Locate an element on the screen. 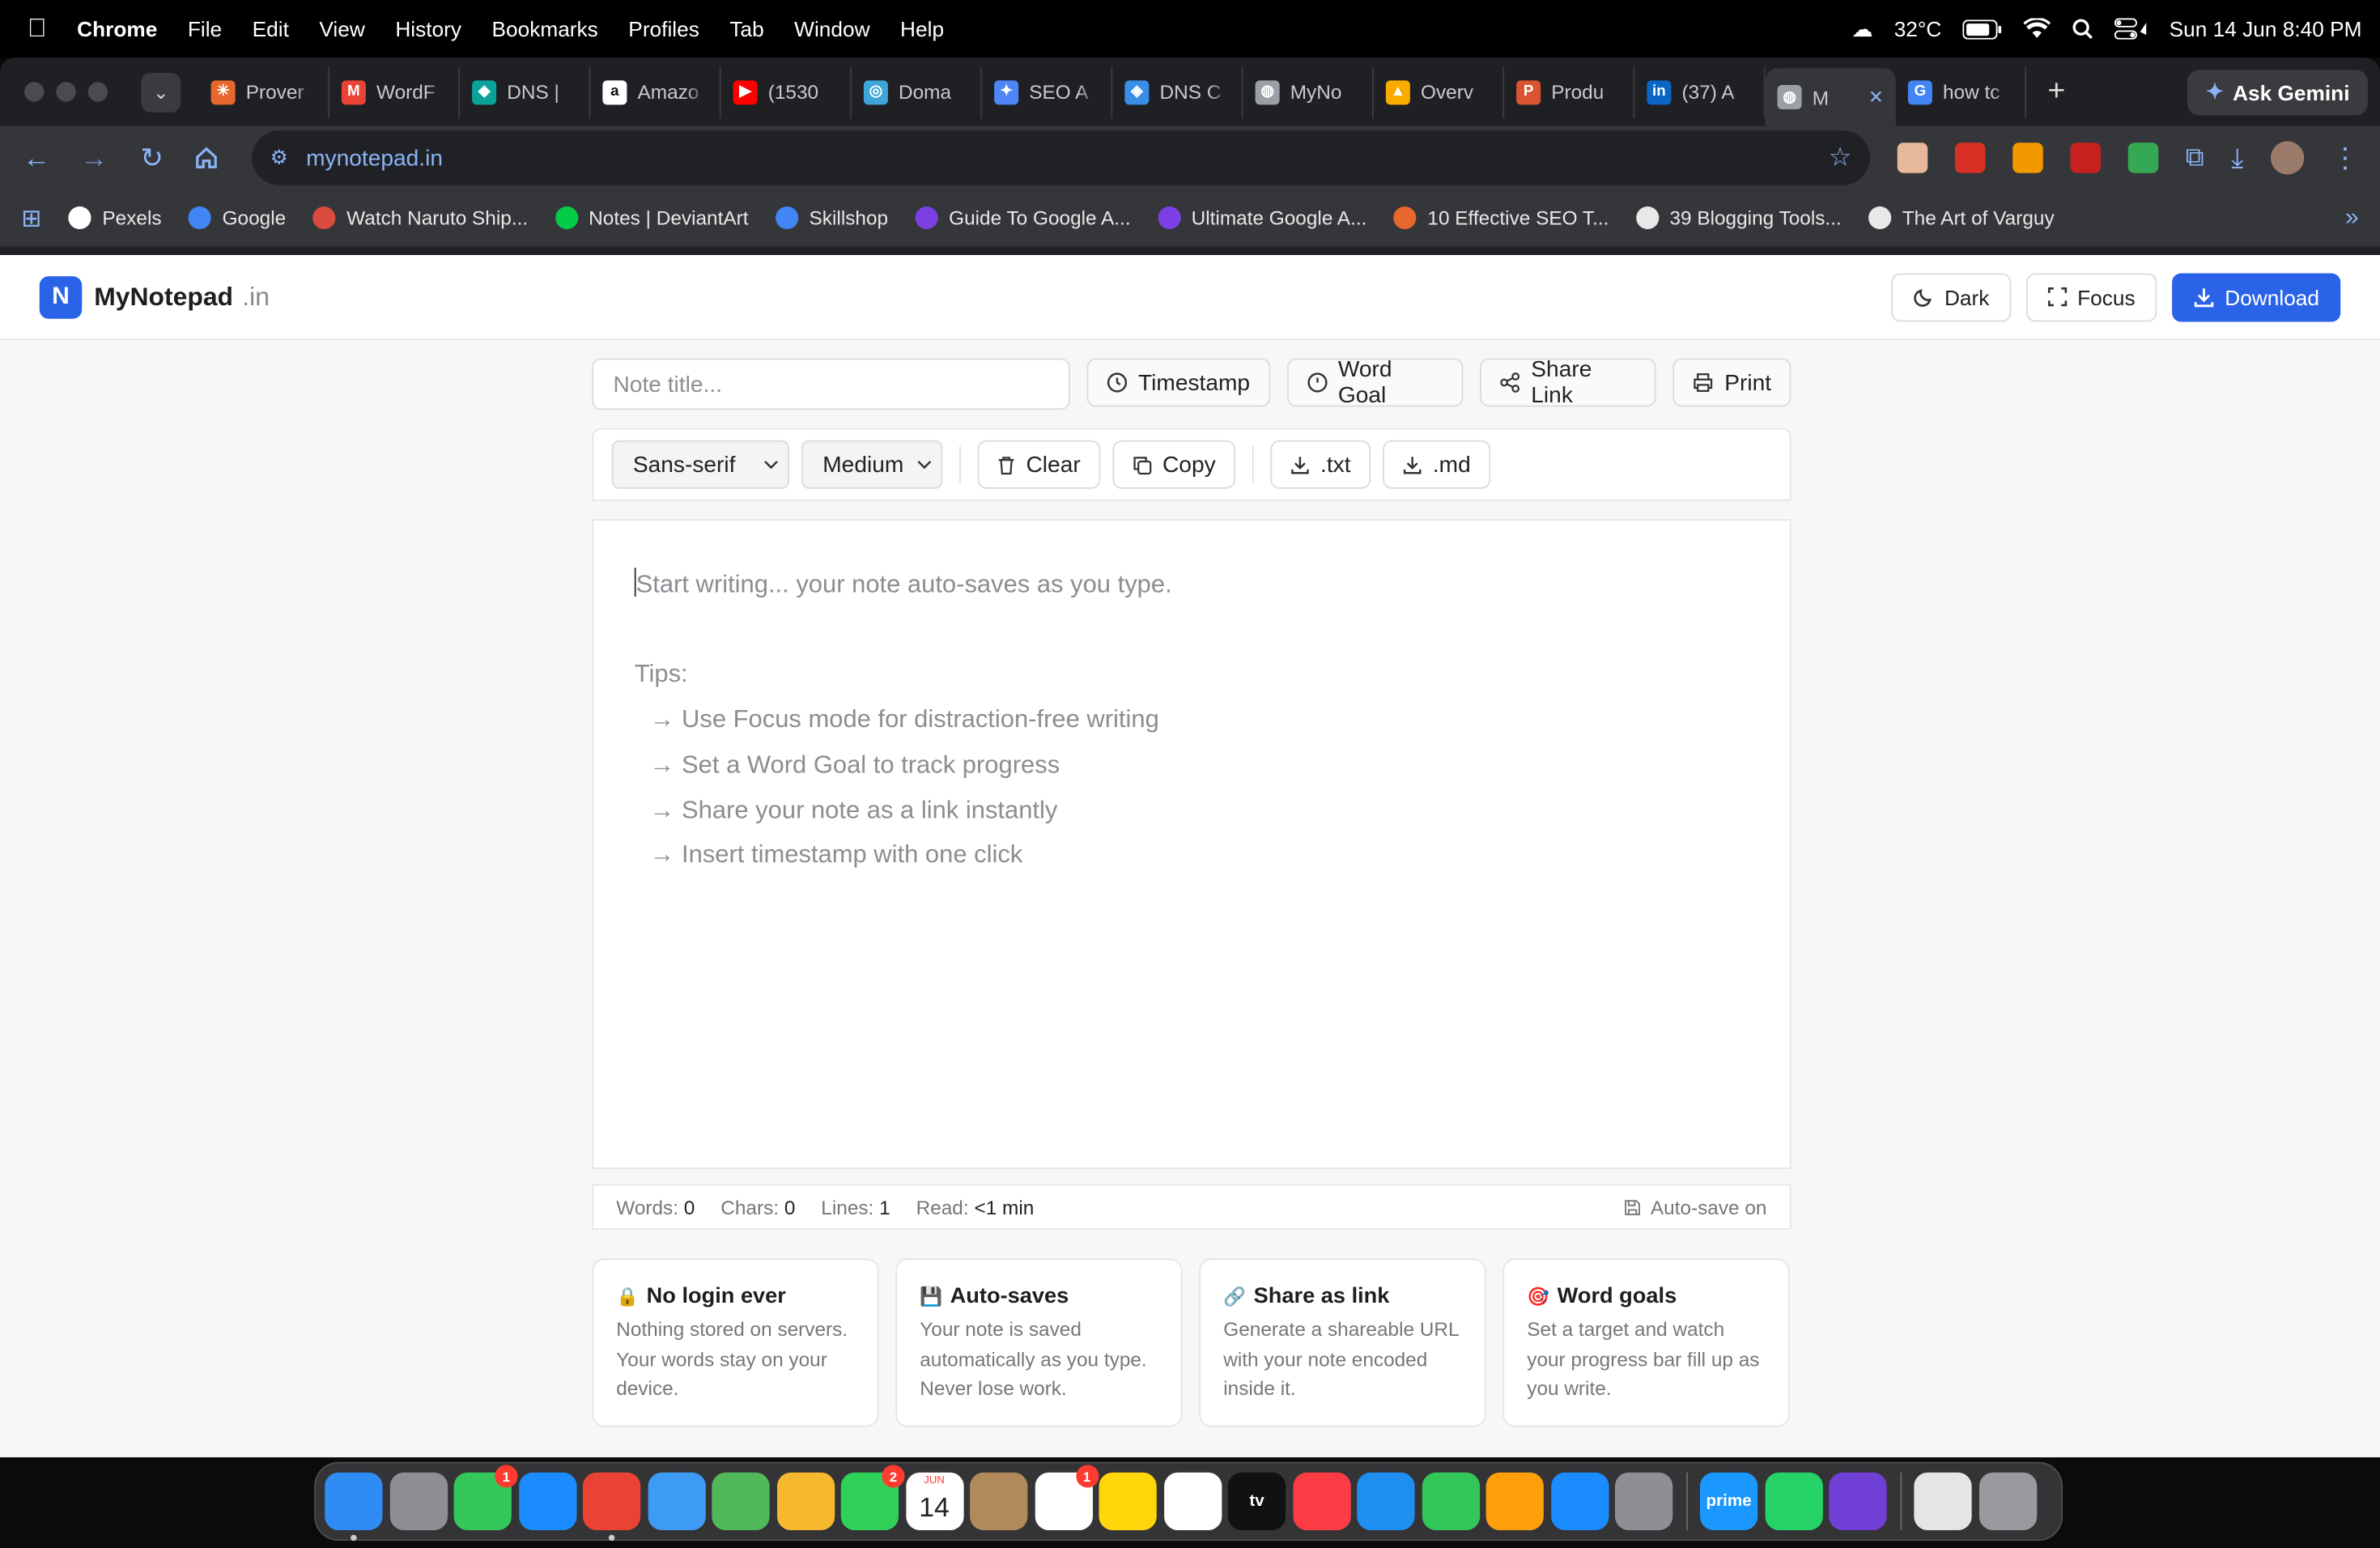  more-bookmarks-icon: » is located at coordinates (2352, 218).